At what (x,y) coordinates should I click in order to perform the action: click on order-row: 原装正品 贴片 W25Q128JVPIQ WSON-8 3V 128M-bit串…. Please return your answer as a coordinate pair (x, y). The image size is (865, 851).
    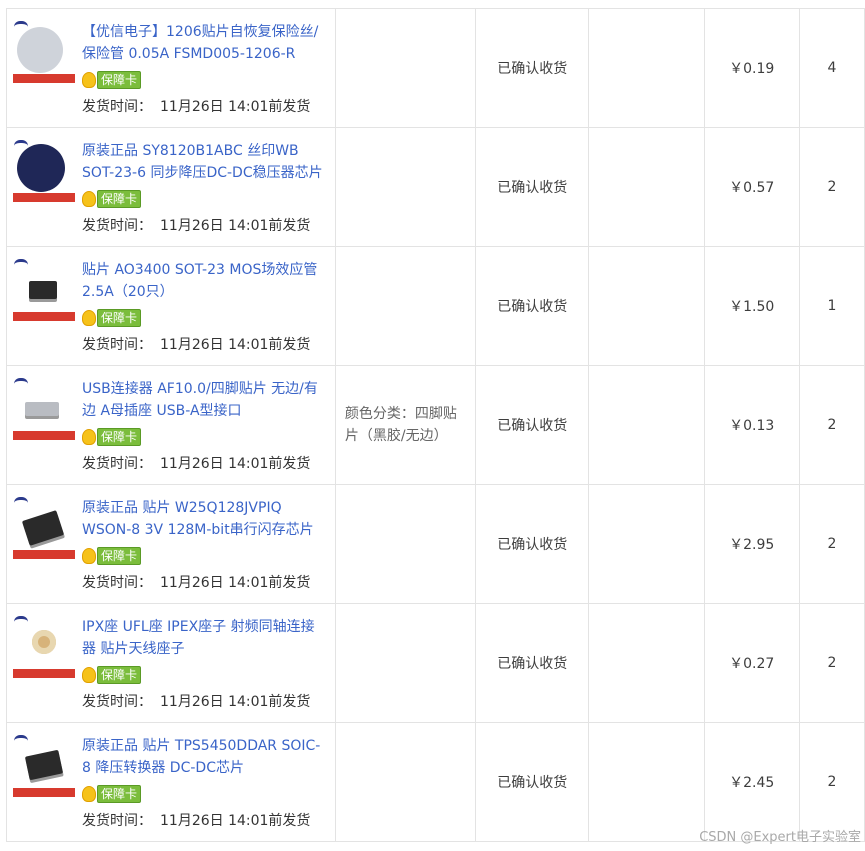
    Looking at the image, I should click on (435, 544).